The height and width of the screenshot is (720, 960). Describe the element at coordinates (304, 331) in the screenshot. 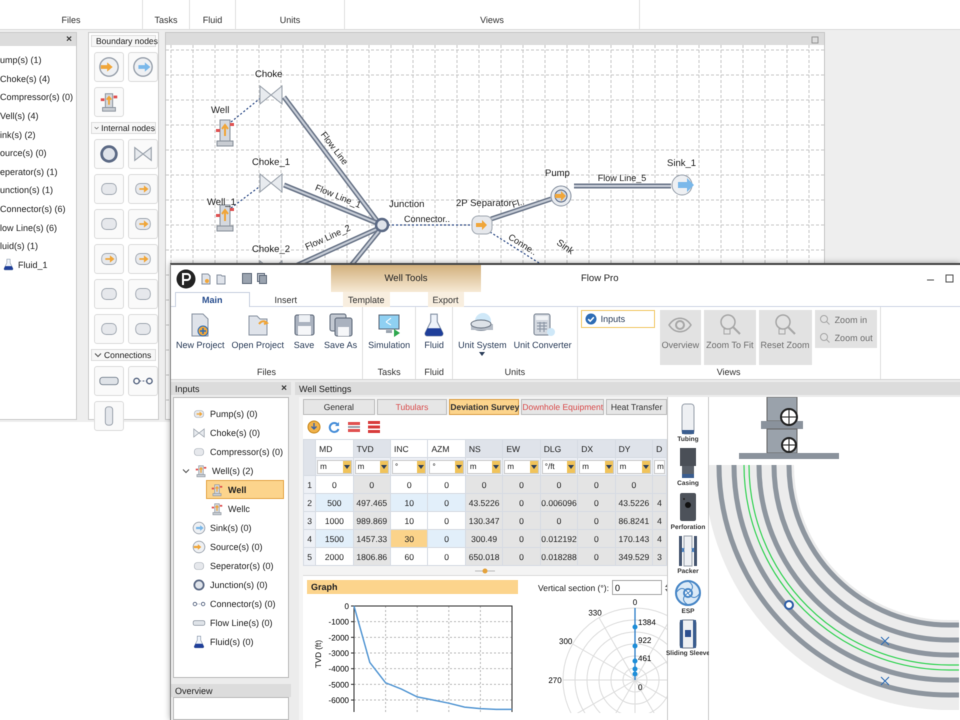

I see `ribbon-button: Save` at that location.